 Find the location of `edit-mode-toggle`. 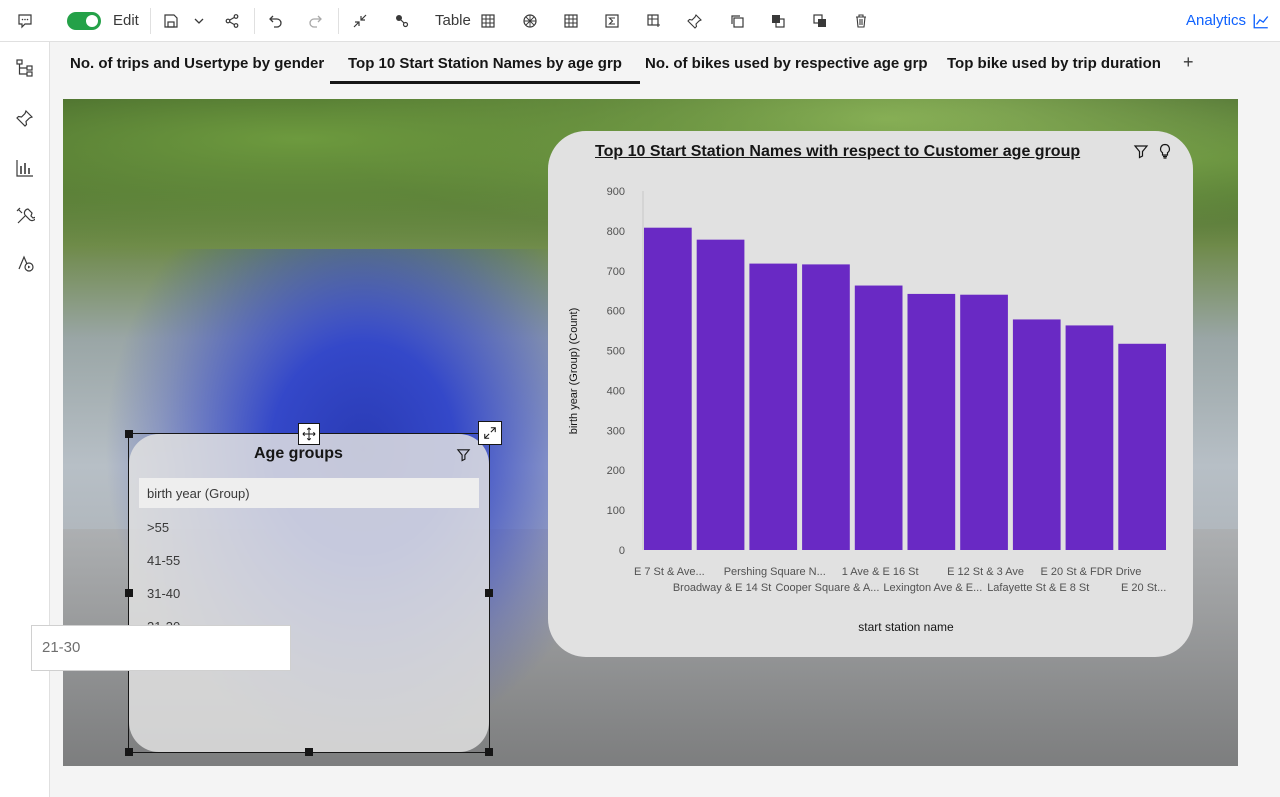

edit-mode-toggle is located at coordinates (84, 21).